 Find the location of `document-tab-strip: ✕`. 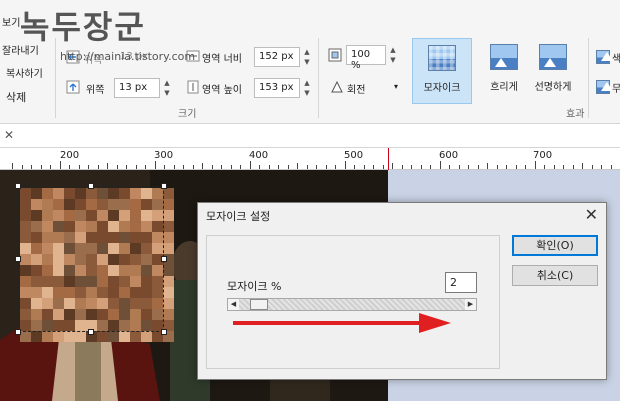

document-tab-strip: ✕ is located at coordinates (310, 136).